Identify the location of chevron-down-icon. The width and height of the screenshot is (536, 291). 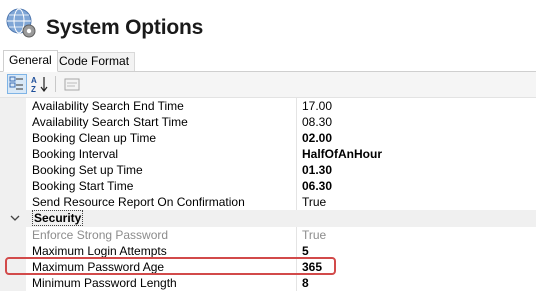
(15, 218).